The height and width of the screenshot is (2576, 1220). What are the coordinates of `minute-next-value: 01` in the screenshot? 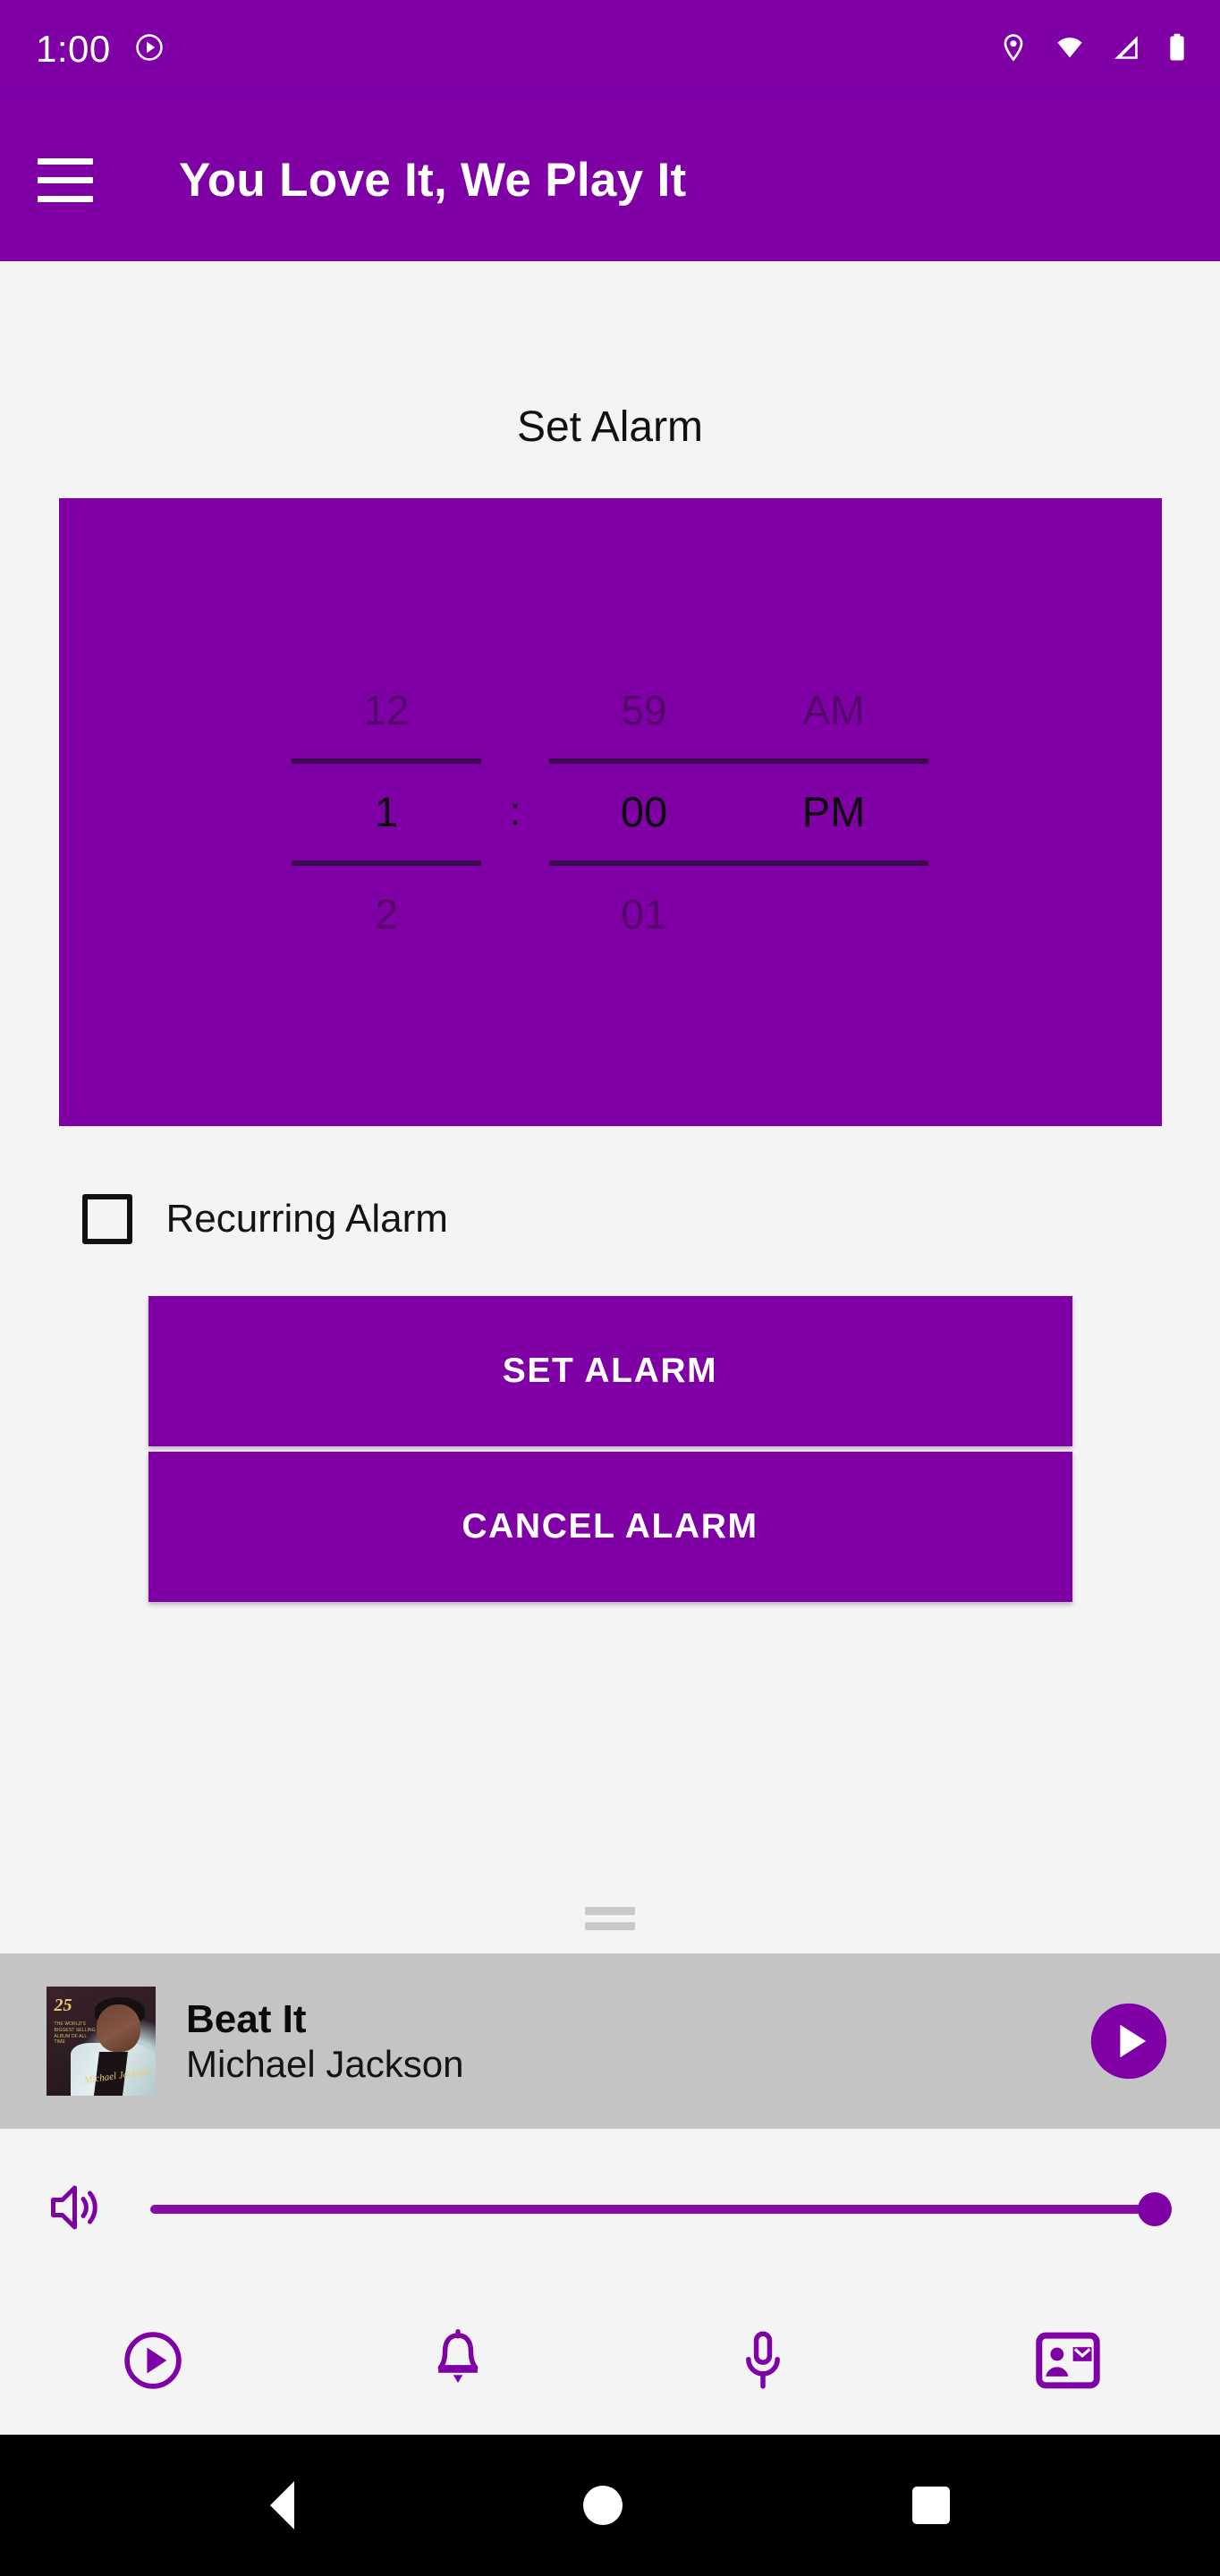 It's located at (644, 914).